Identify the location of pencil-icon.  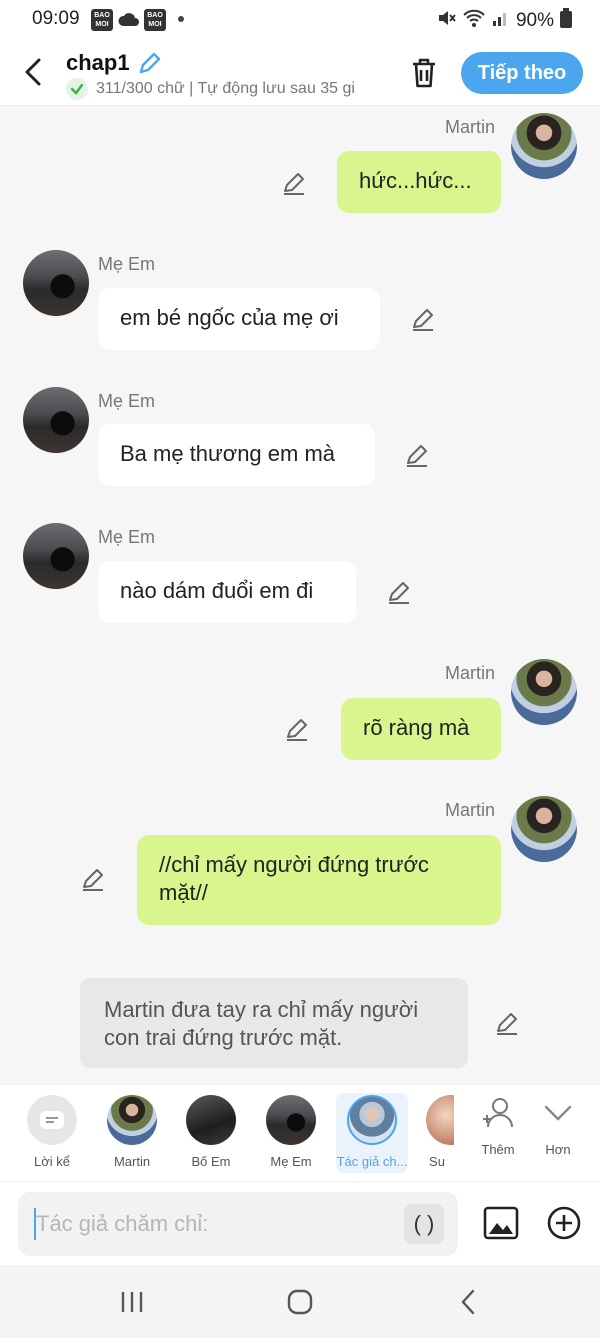
(150, 63).